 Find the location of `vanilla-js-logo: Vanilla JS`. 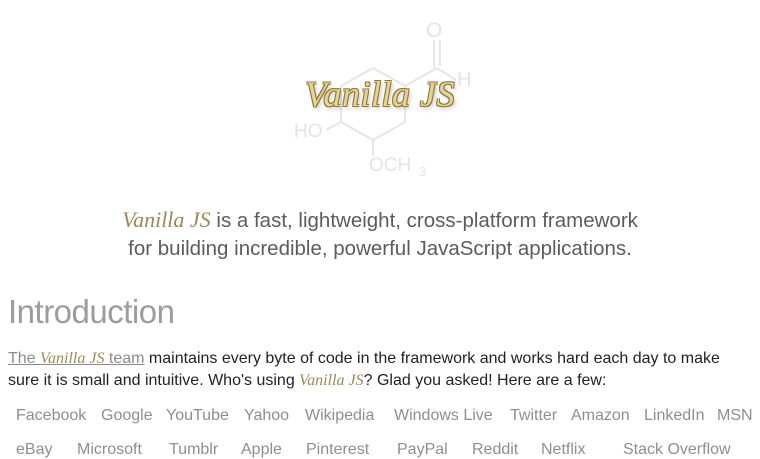

vanilla-js-logo: Vanilla JS is located at coordinates (380, 94).